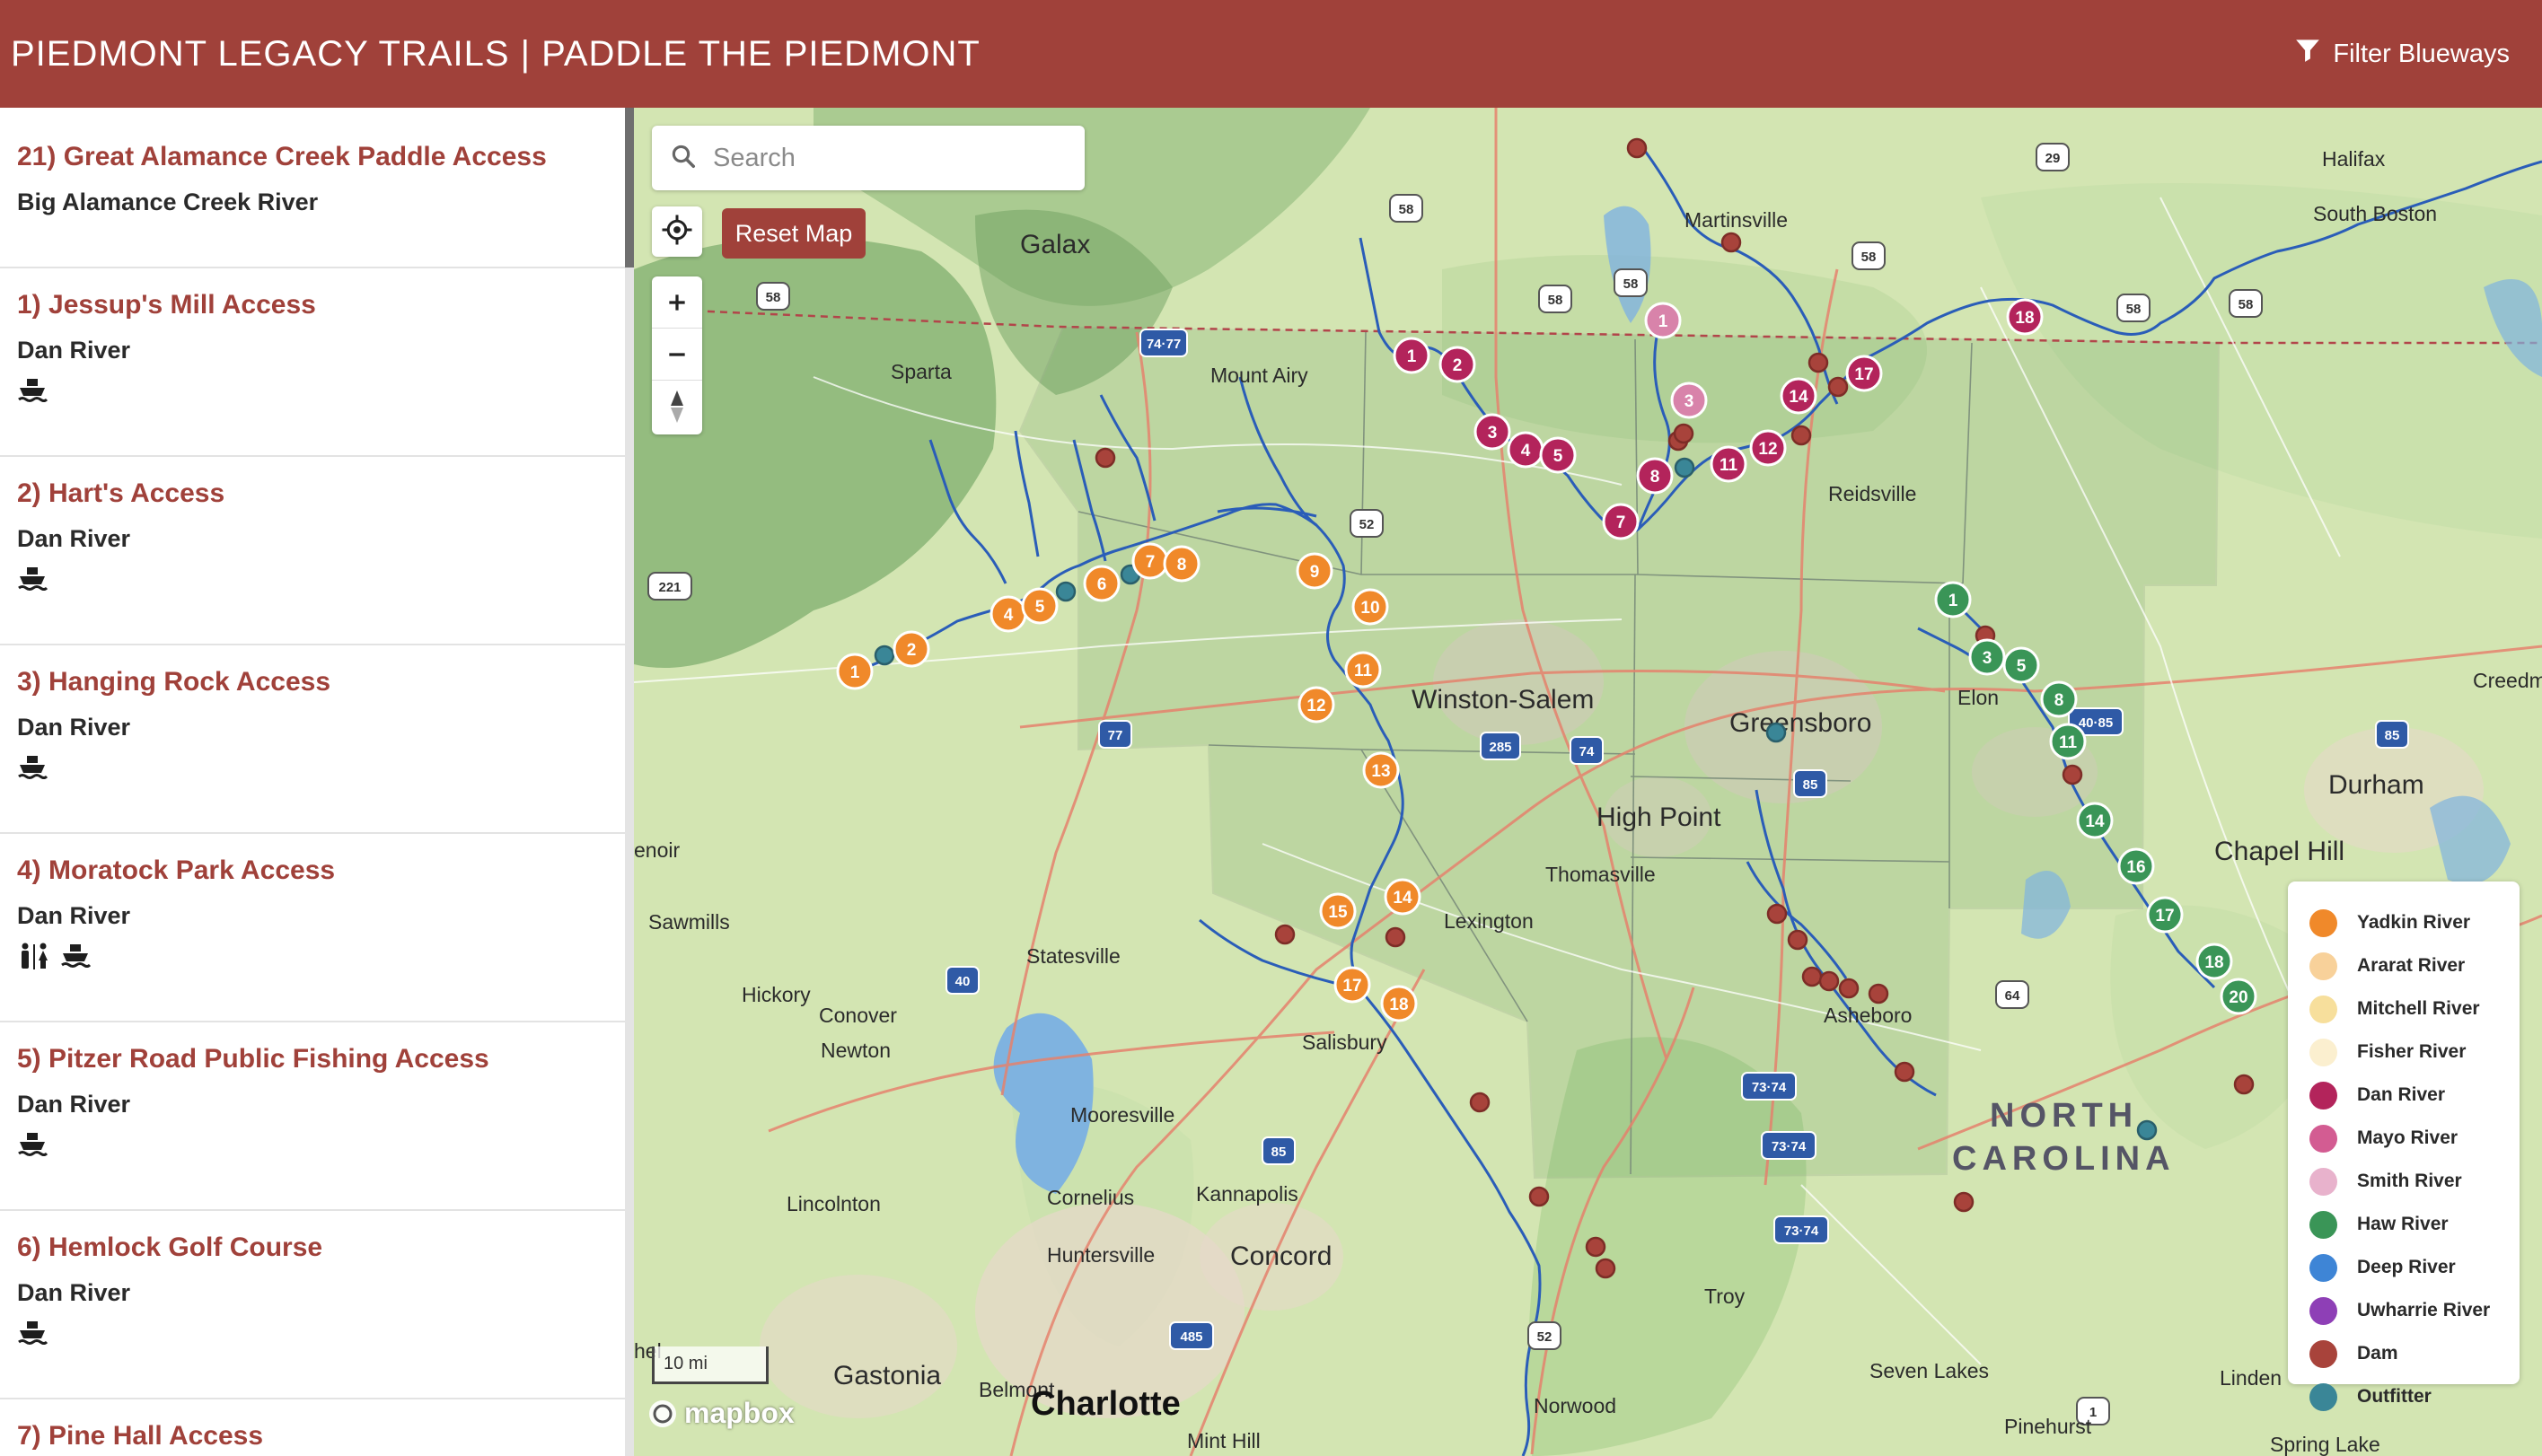  Describe the element at coordinates (1728, 464) in the screenshot. I see `dan-access-marker: 11` at that location.